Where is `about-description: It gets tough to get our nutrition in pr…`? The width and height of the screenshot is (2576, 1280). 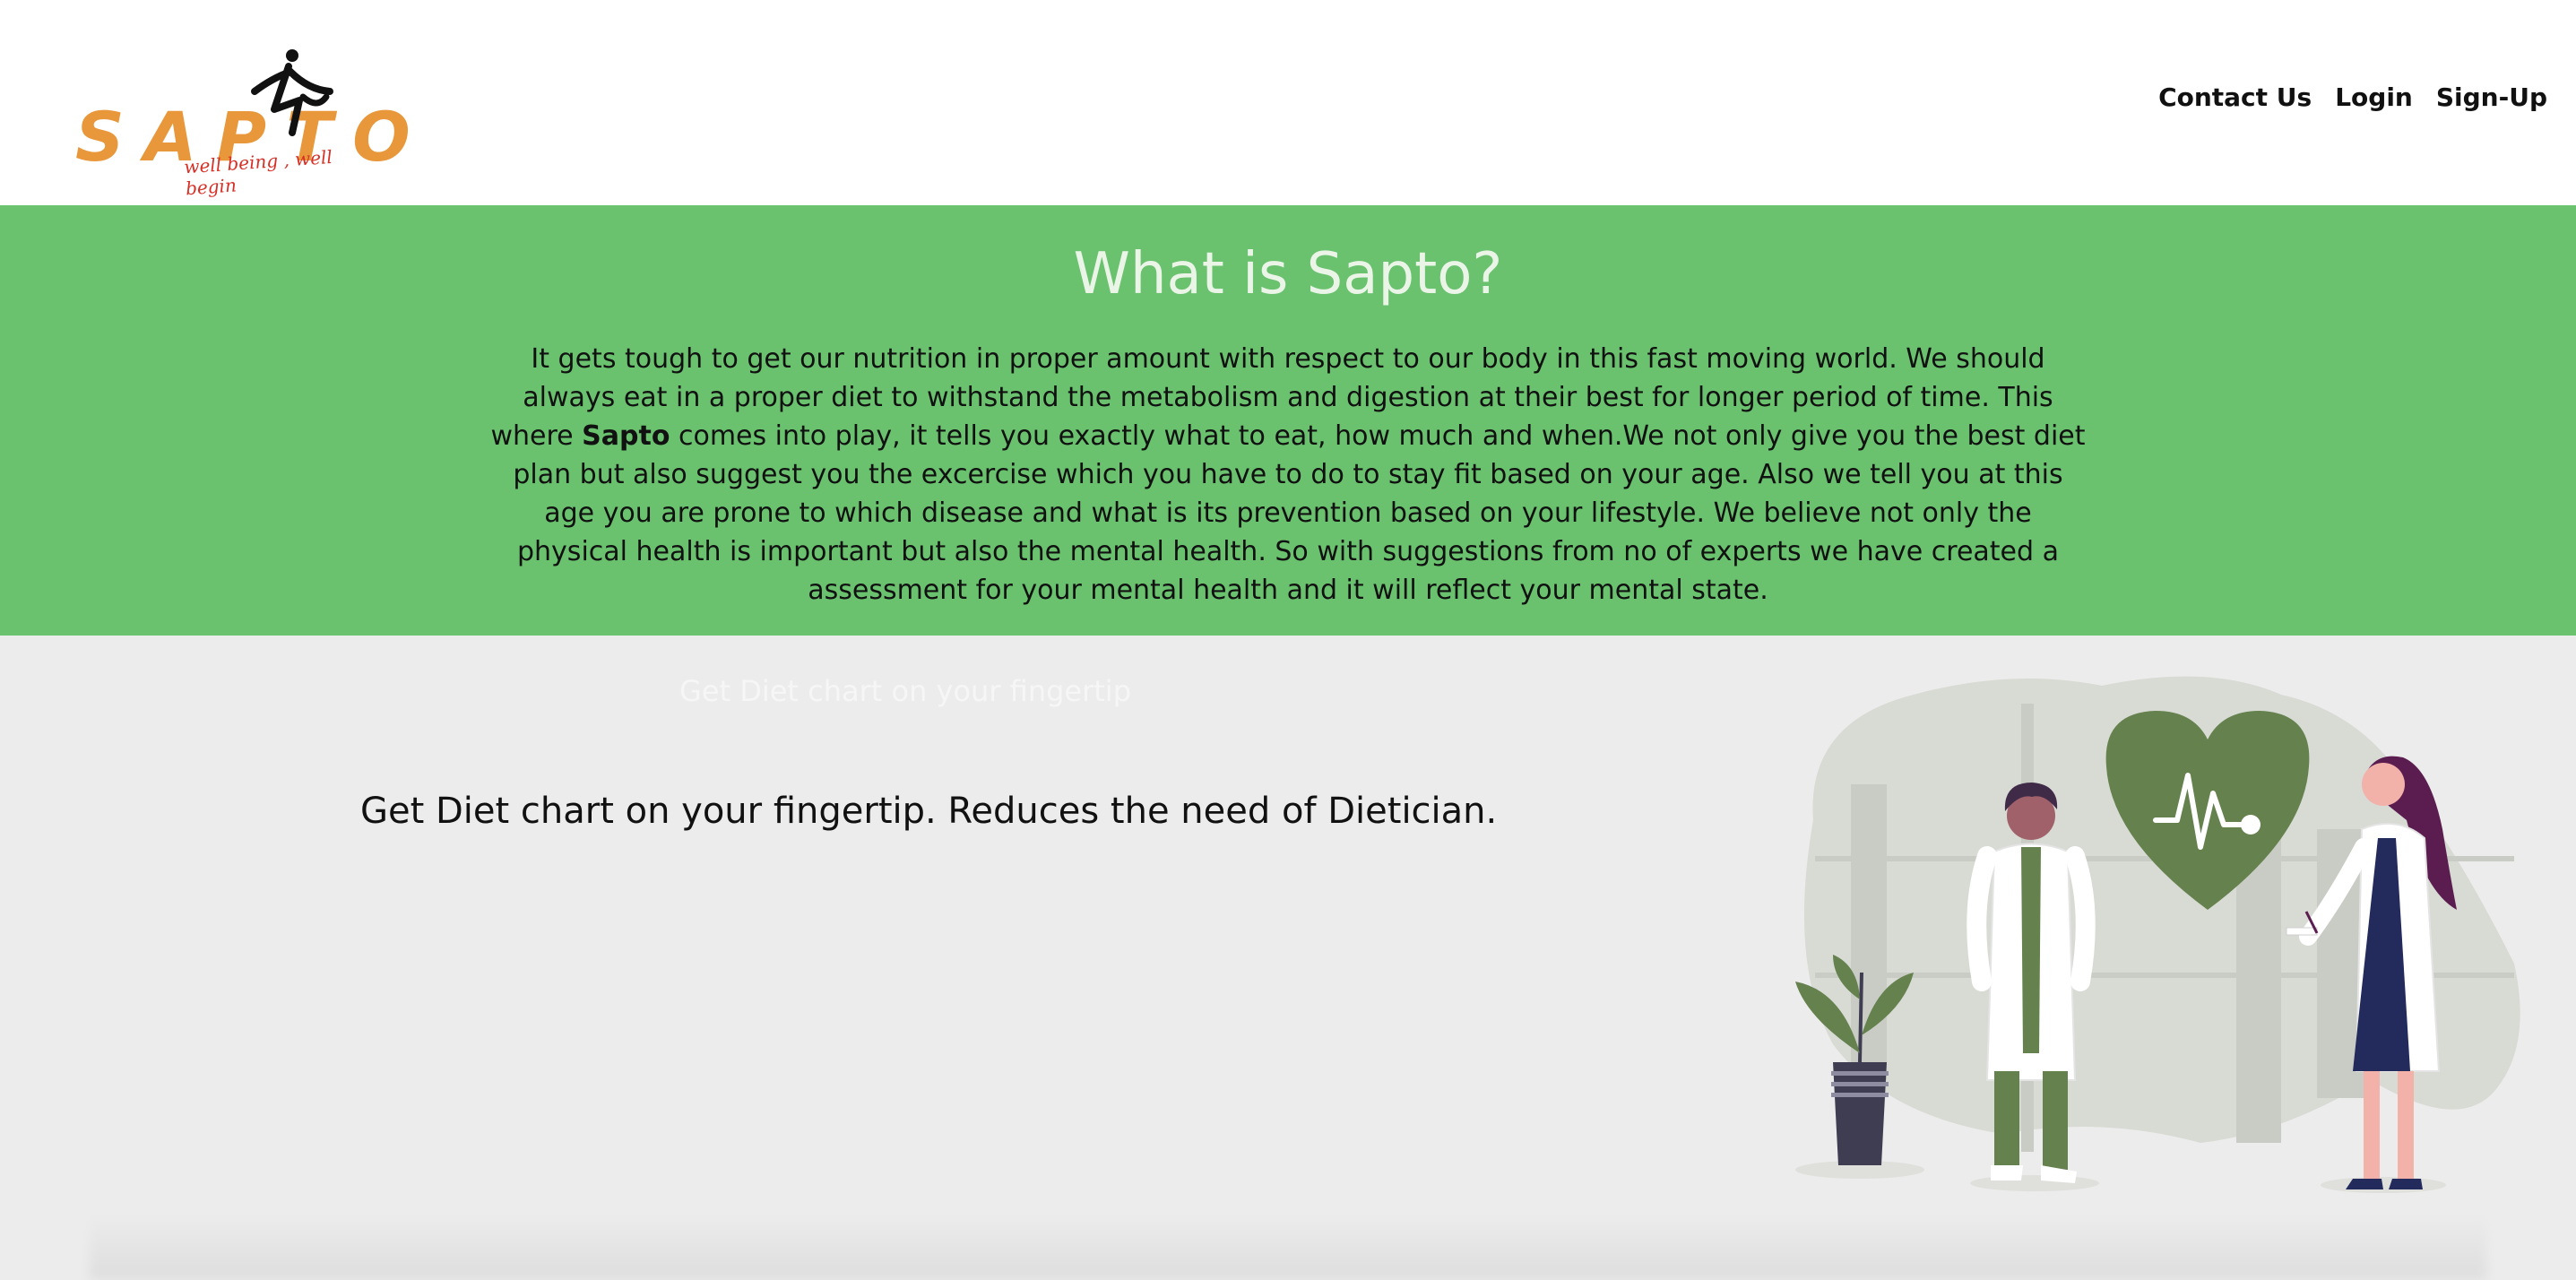 about-description: It gets tough to get our nutrition in pr… is located at coordinates (1288, 475).